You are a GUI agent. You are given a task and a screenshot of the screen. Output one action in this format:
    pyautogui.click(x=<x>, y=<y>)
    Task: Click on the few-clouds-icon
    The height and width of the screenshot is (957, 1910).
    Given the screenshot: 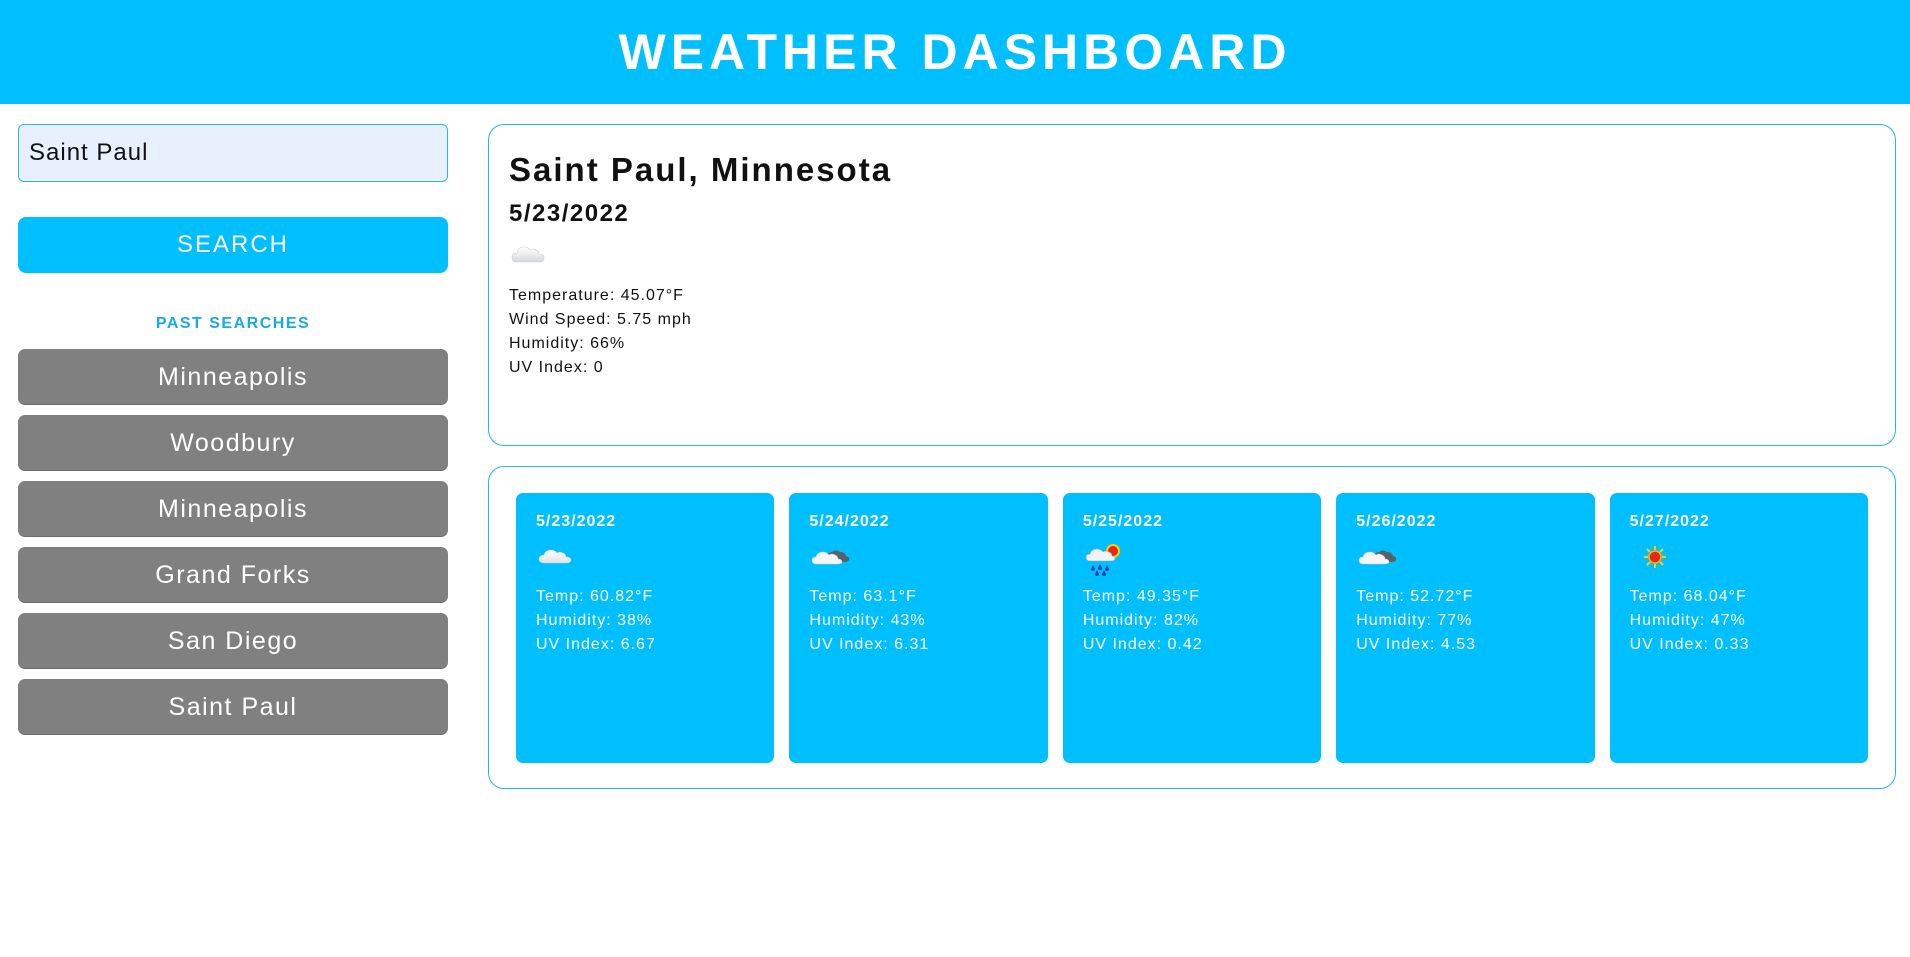 What is the action you would take?
    pyautogui.click(x=555, y=556)
    